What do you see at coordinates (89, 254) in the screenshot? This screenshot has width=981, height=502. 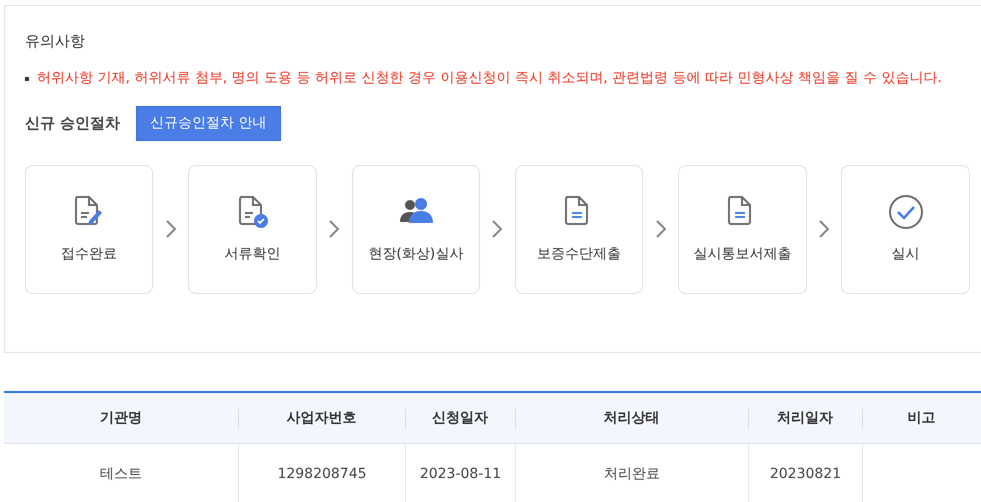 I see `step-label: 접수완료` at bounding box center [89, 254].